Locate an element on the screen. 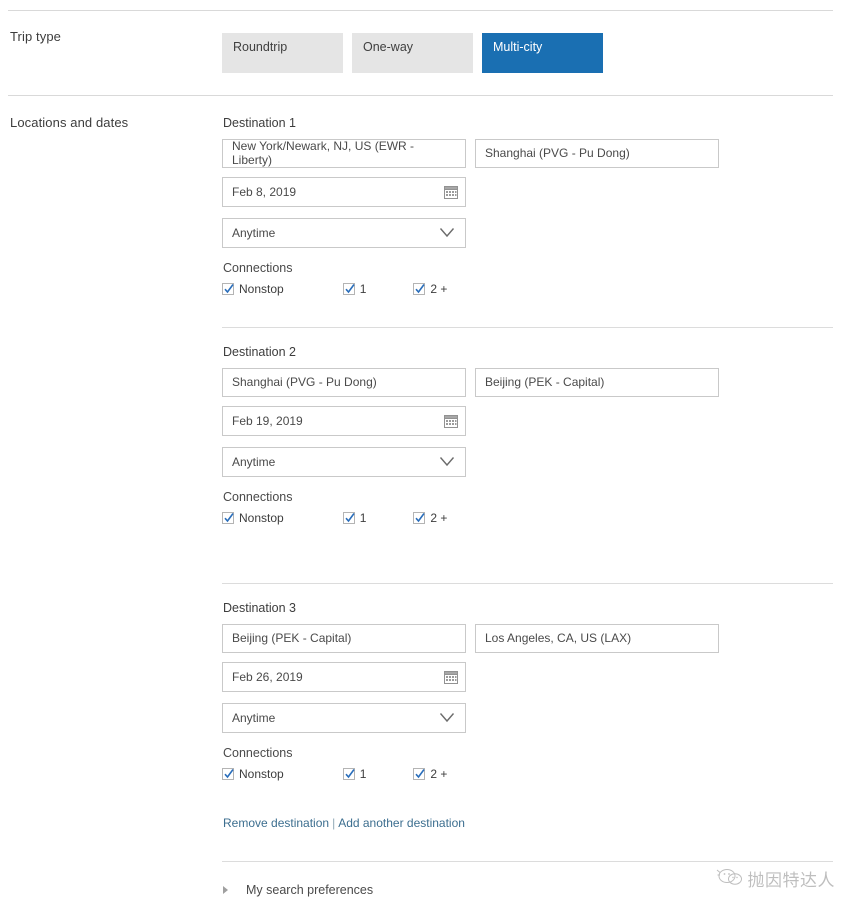 The height and width of the screenshot is (922, 841). destination-2-connection-twoplus: 2 + is located at coordinates (430, 518).